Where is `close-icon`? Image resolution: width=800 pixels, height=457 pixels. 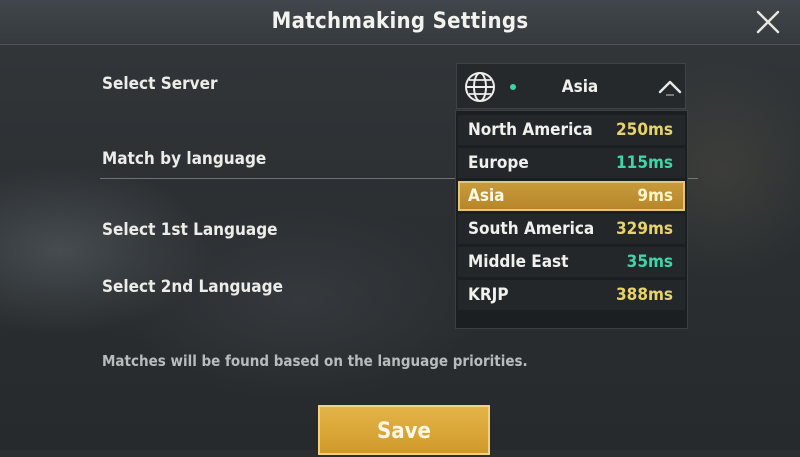 close-icon is located at coordinates (768, 22).